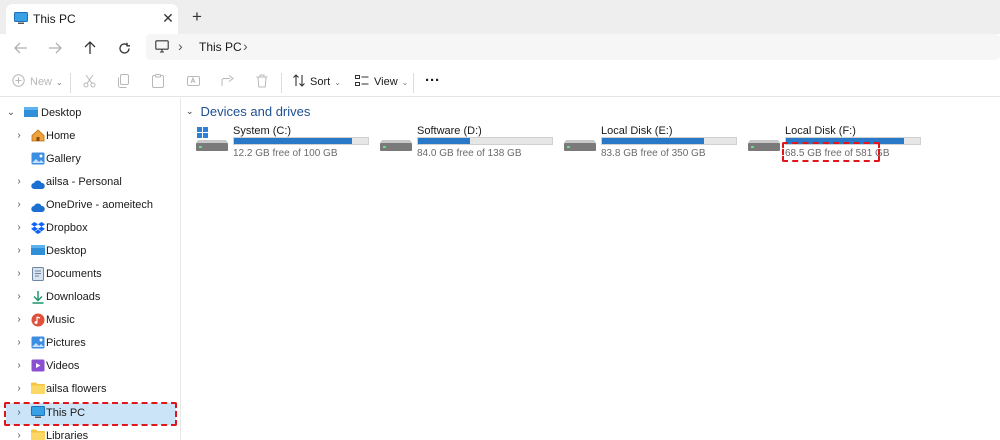 The image size is (1000, 440). What do you see at coordinates (386, 82) in the screenshot?
I see `view-label: View` at bounding box center [386, 82].